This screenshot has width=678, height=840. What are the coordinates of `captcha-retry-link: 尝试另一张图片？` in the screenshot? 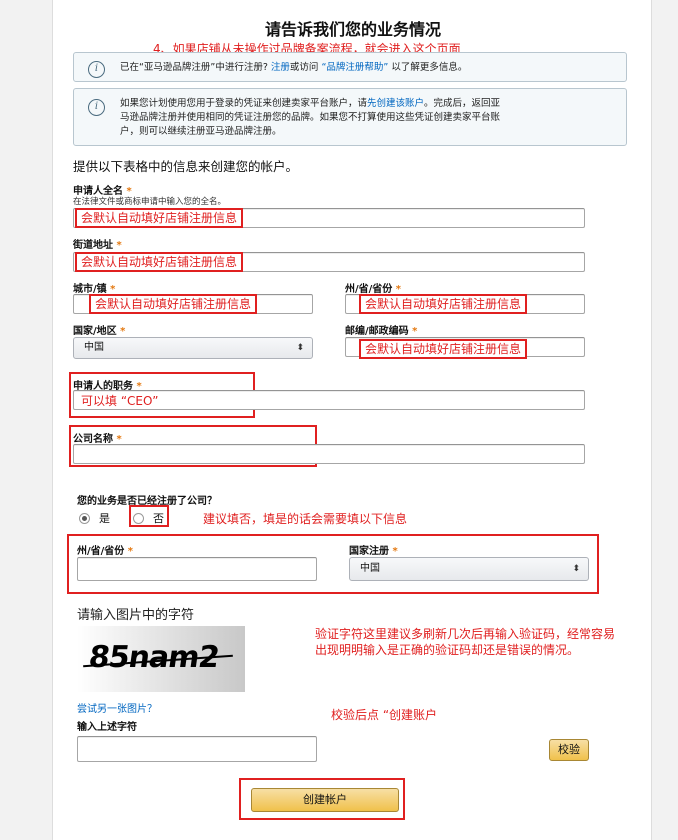 It's located at (117, 707).